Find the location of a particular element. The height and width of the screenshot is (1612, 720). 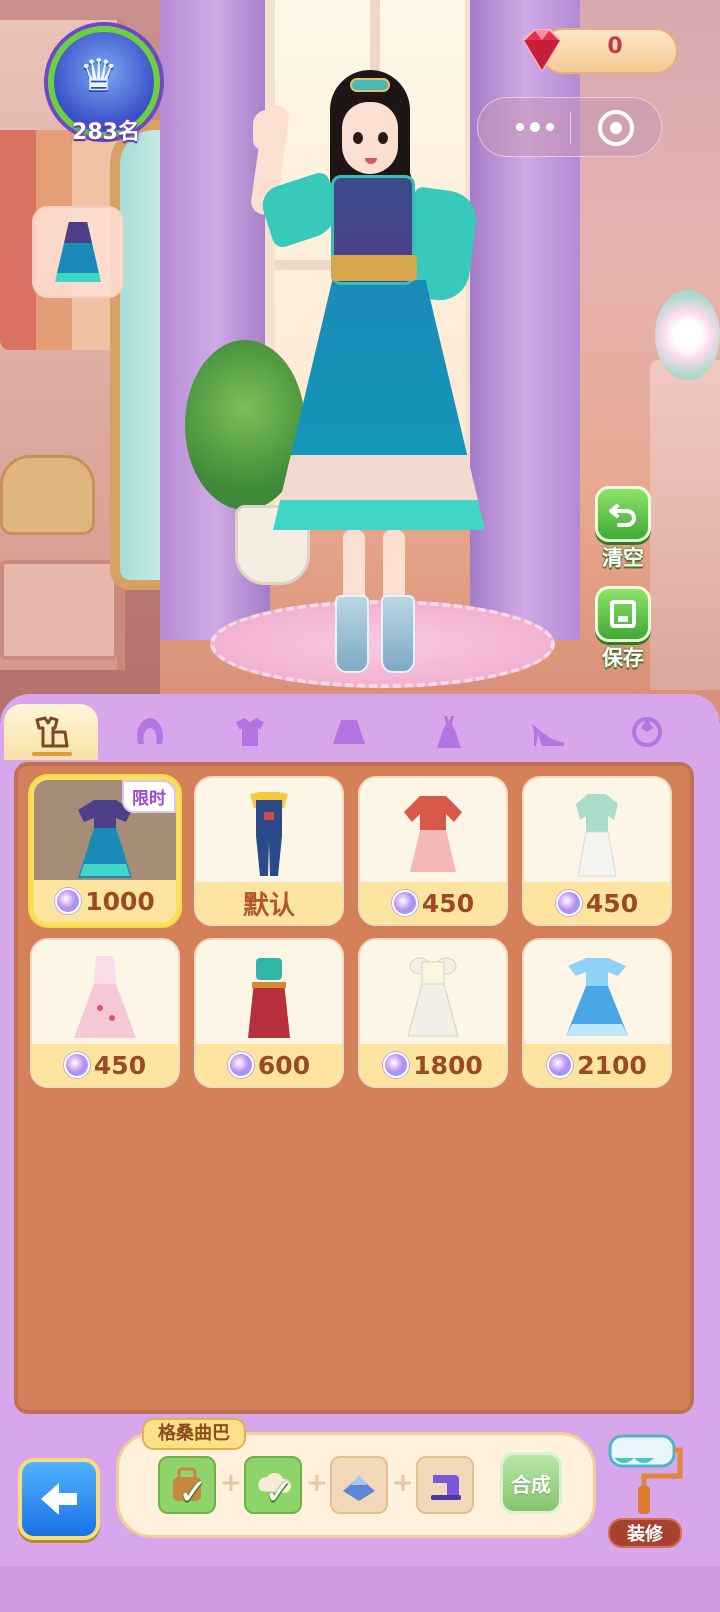

side-shelf is located at coordinates (685, 525).